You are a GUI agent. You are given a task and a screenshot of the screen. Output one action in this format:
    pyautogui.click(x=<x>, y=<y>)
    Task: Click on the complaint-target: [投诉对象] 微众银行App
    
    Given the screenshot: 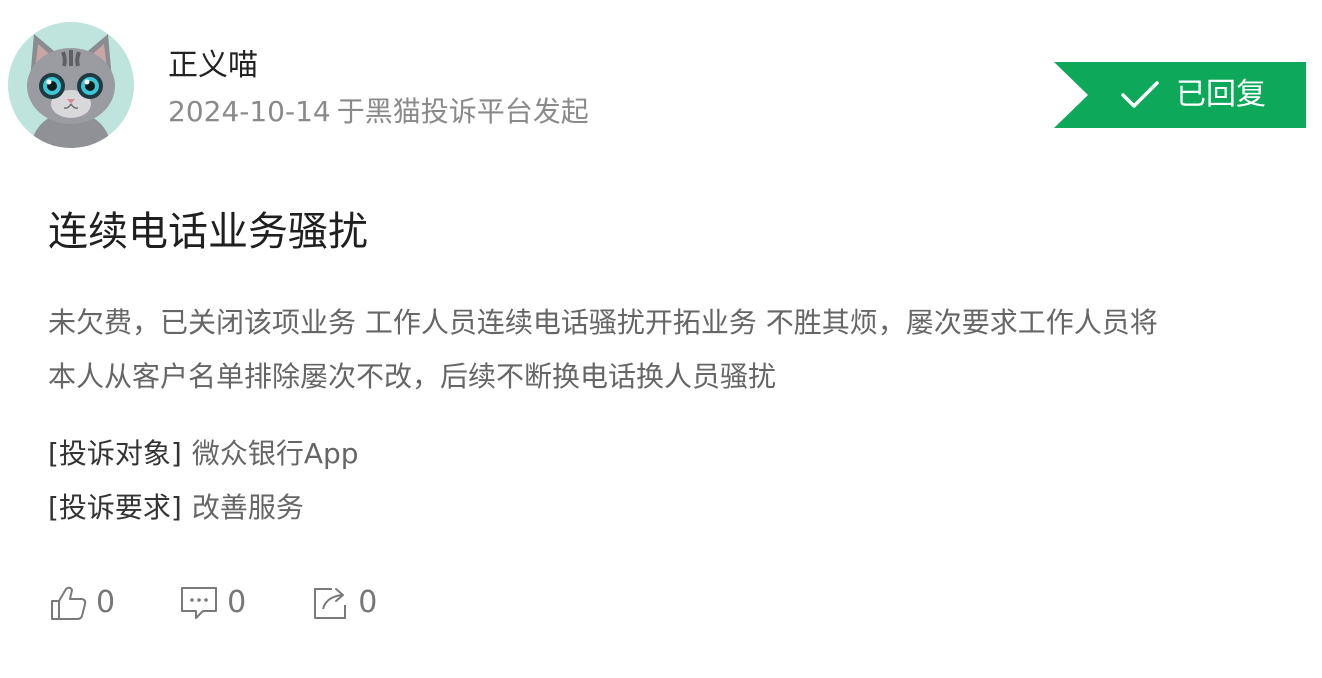 What is the action you would take?
    pyautogui.click(x=203, y=454)
    